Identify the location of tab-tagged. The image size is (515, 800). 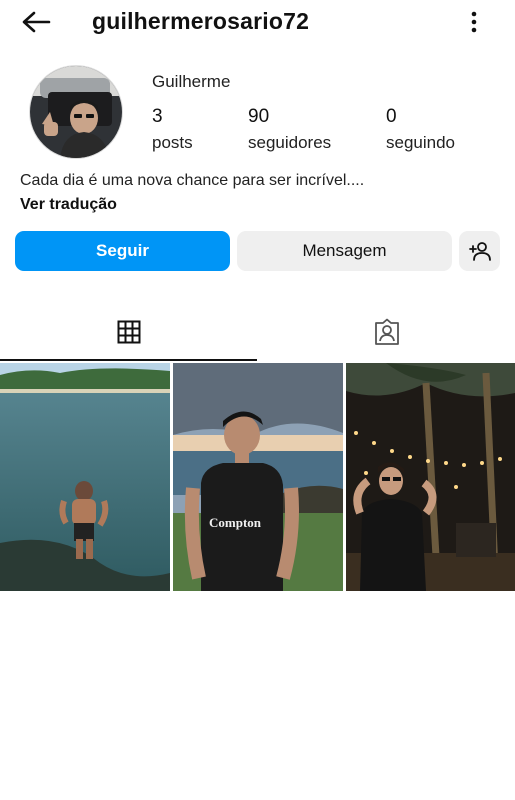
(386, 332).